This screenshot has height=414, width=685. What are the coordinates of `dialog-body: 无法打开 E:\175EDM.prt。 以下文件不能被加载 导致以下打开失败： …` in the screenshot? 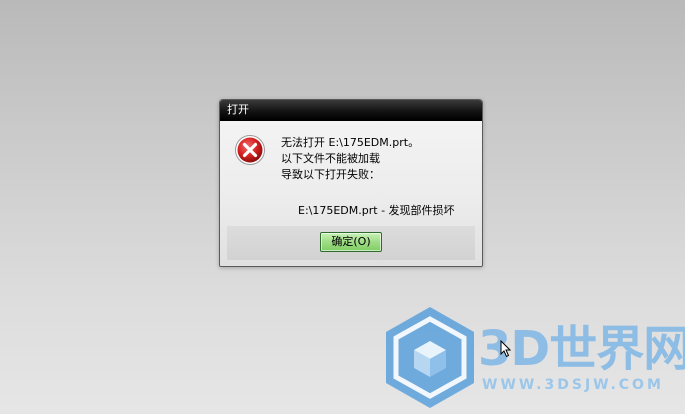 It's located at (351, 193).